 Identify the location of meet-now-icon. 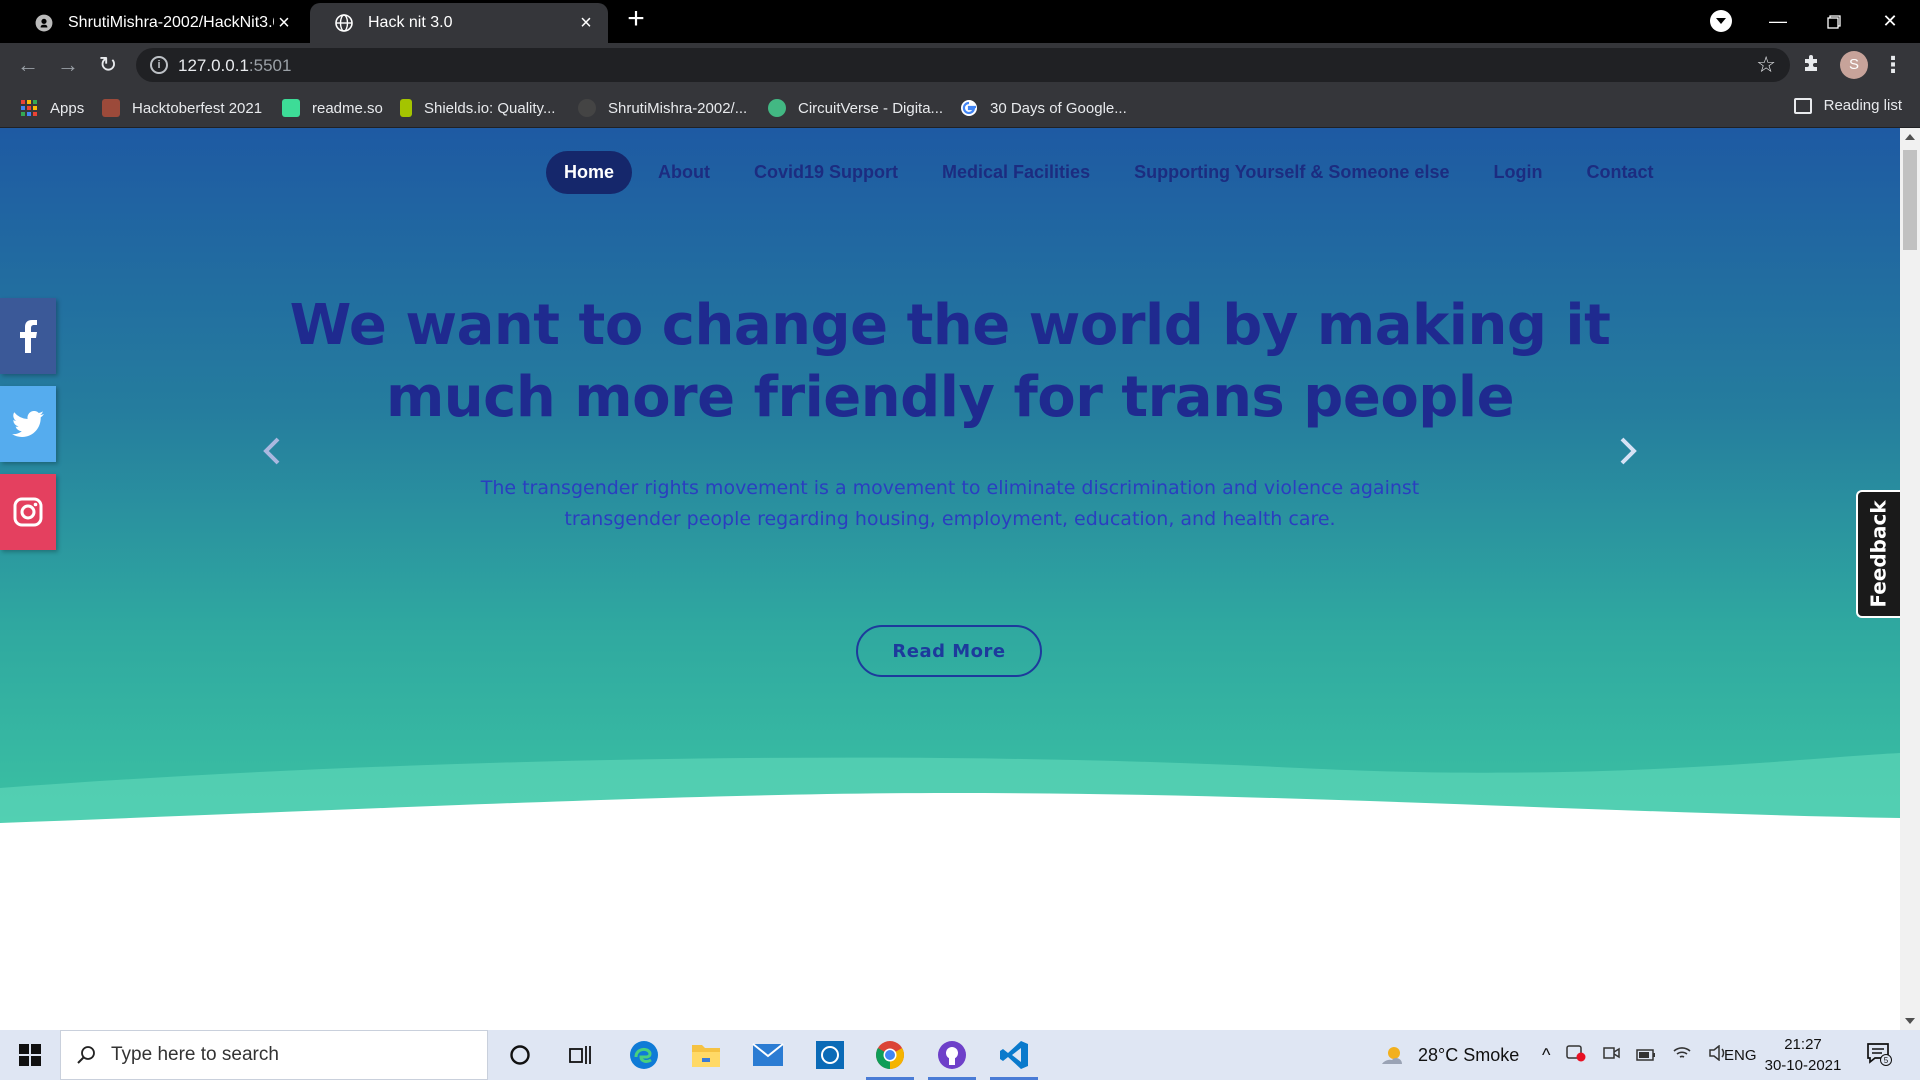
(1611, 1055).